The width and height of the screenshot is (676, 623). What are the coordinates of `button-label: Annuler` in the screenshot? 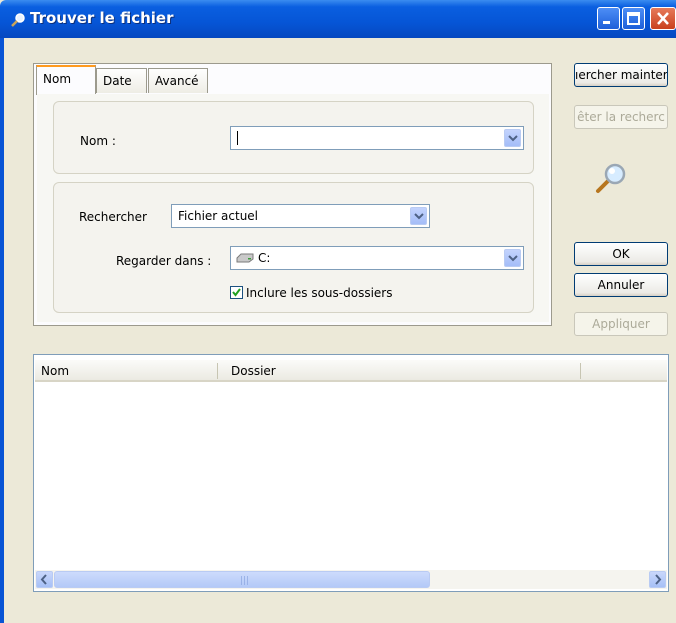 It's located at (621, 285).